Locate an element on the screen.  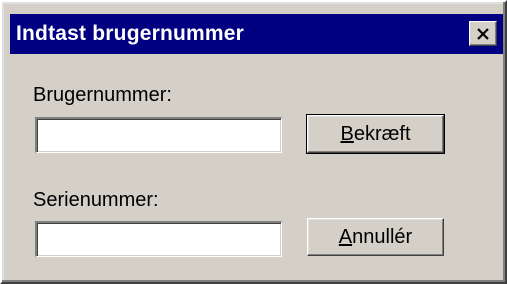
close-icon is located at coordinates (483, 33).